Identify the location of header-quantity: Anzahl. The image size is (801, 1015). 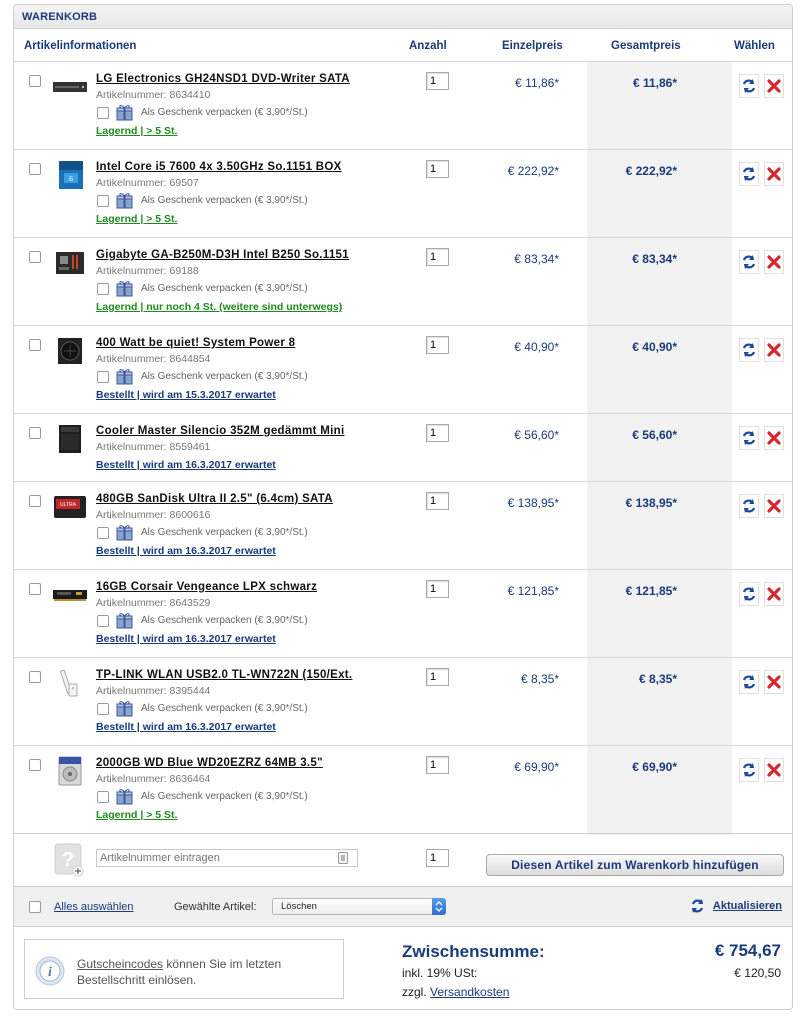
(428, 46).